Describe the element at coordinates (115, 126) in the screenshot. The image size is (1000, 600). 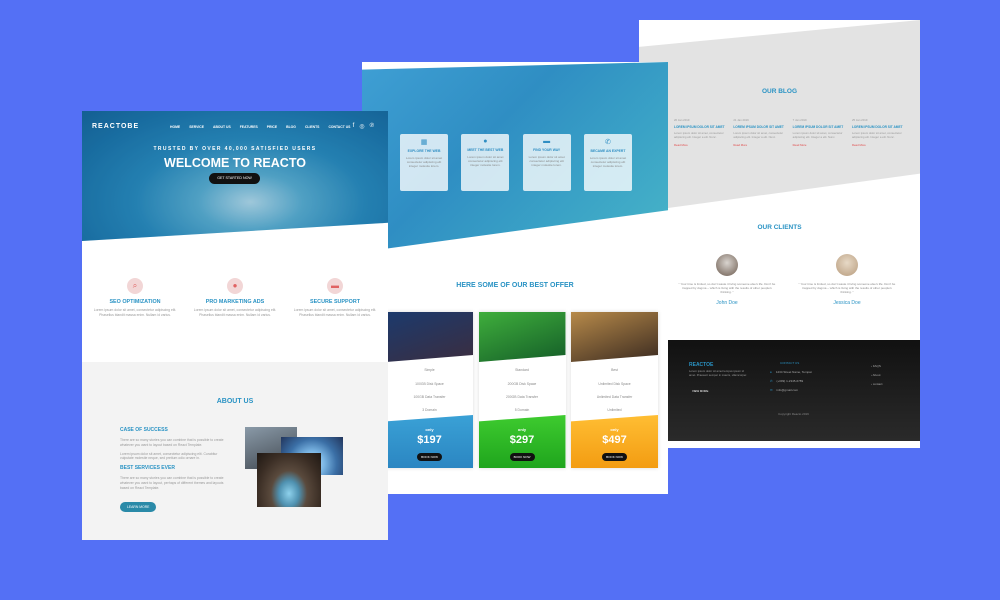
I see `site-logo: REACTOBE` at that location.